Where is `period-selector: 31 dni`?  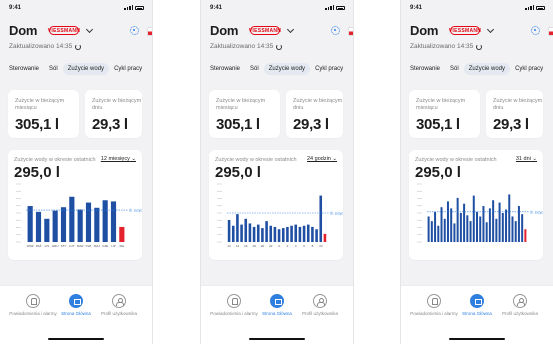
period-selector: 31 dni is located at coordinates (526, 159).